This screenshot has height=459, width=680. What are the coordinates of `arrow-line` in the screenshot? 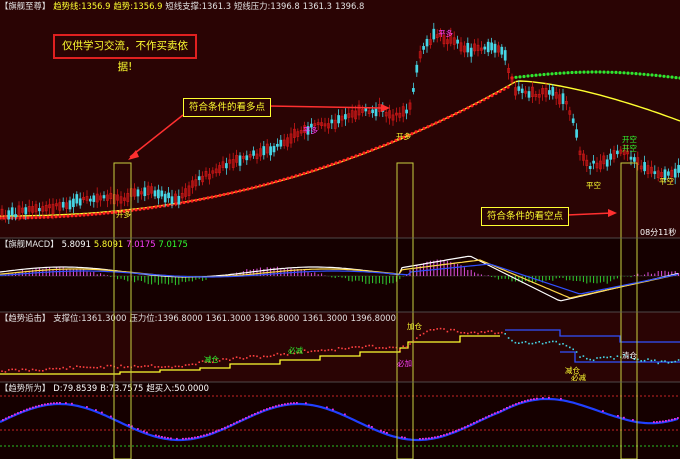 It's located at (327, 107).